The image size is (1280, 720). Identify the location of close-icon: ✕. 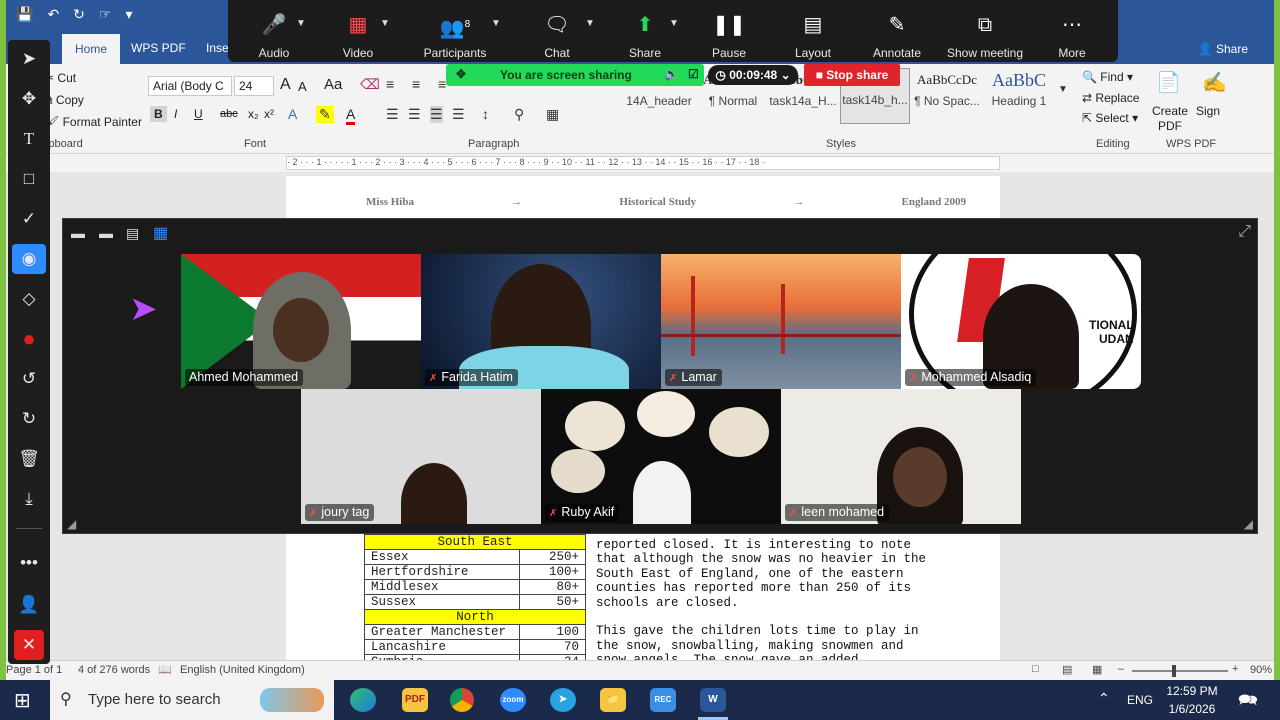
(29, 645).